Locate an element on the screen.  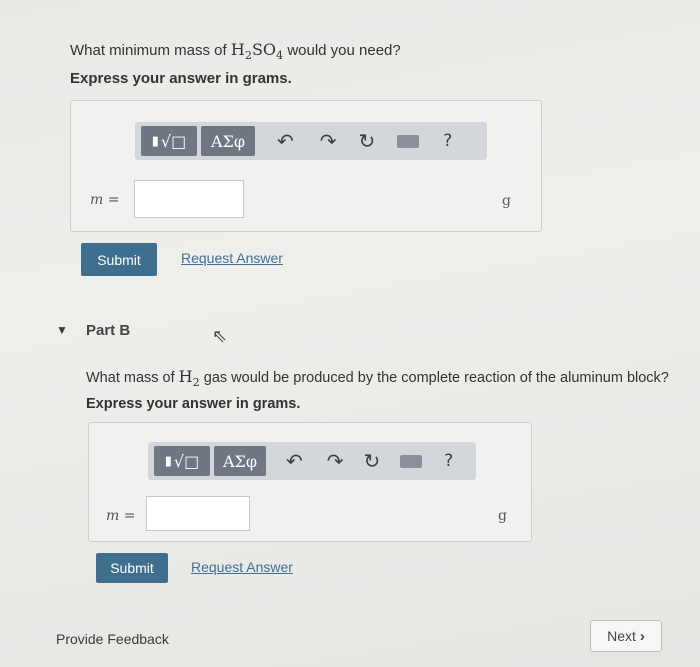
part-a-instruction: Express your answer in grams. is located at coordinates (181, 78).